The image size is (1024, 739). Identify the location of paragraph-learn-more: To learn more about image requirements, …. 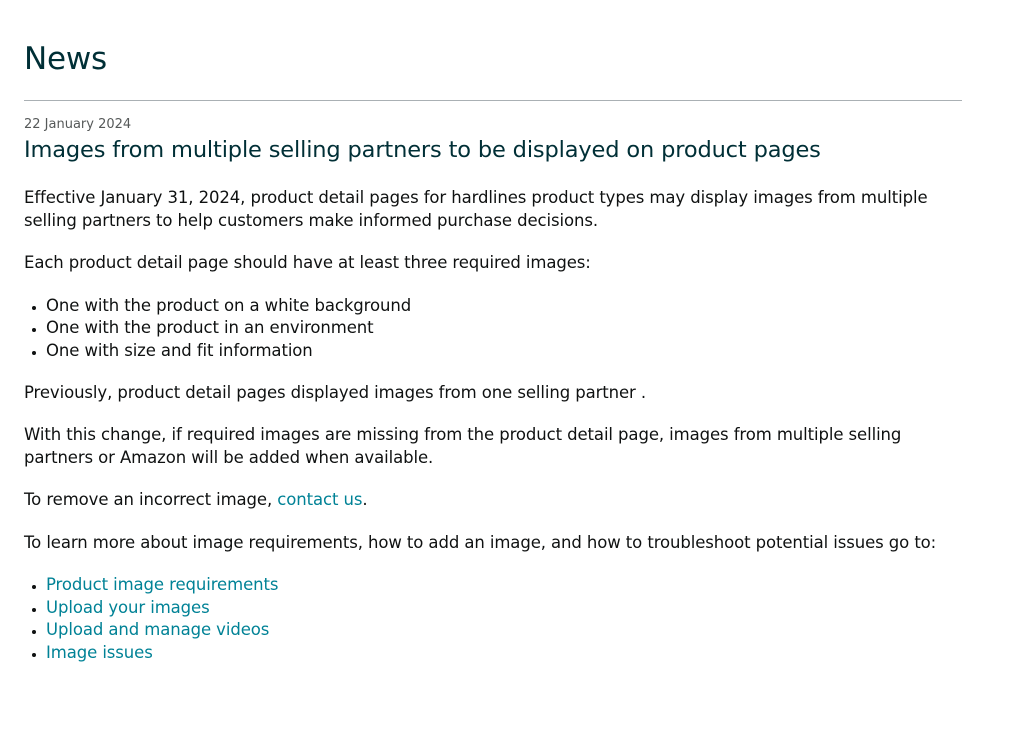
(480, 542).